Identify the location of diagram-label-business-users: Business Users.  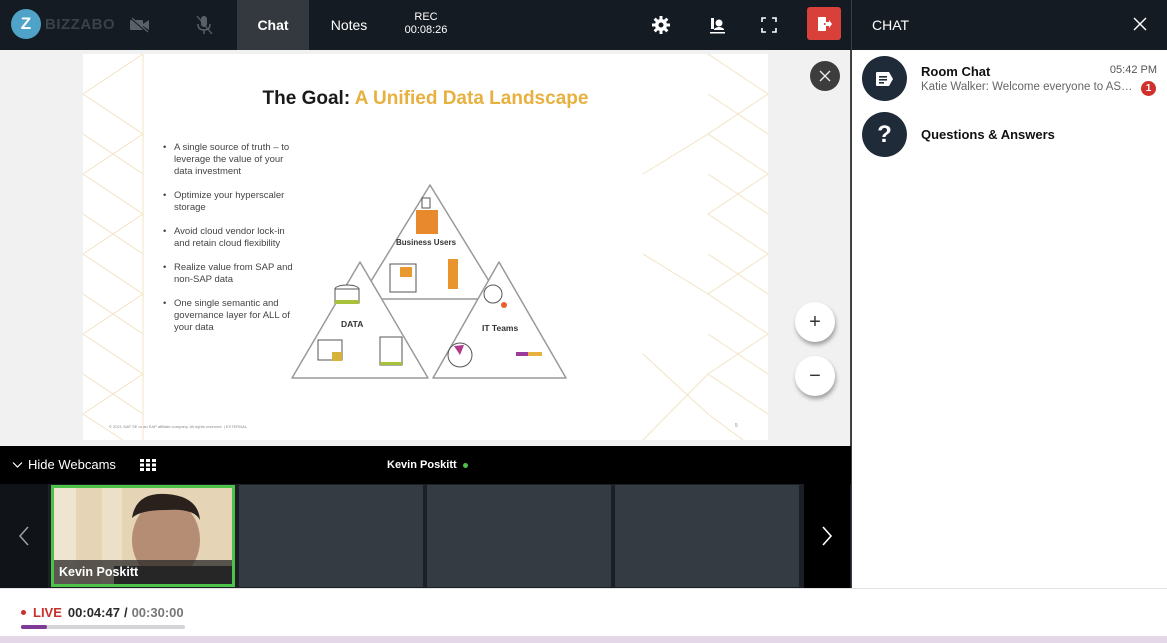
(426, 242).